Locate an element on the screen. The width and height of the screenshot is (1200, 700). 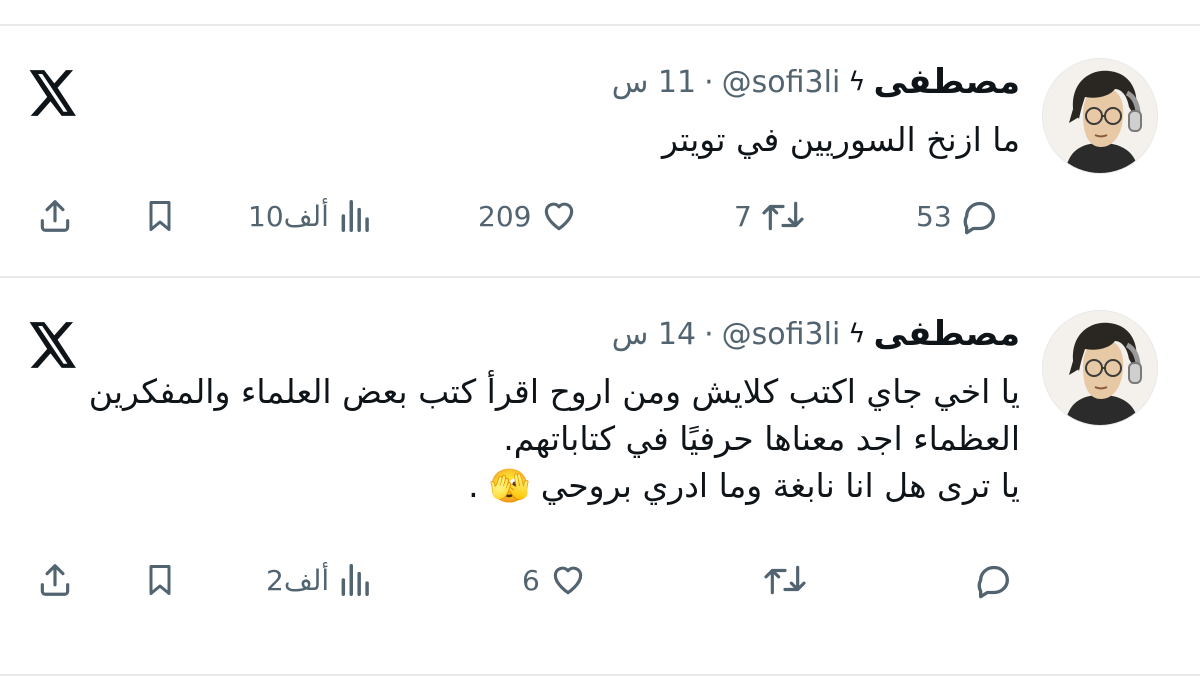
likes-count: 209 is located at coordinates (505, 216).